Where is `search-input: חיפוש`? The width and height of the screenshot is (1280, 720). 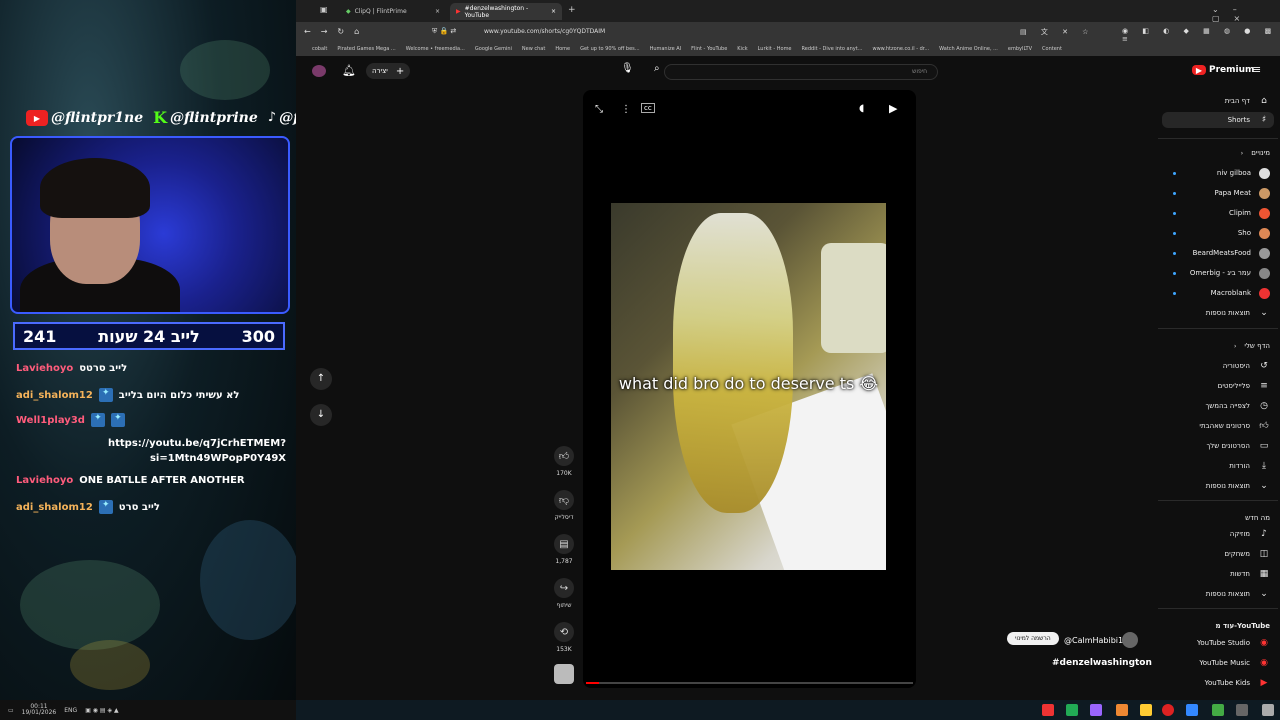
search-input: חיפוש is located at coordinates (801, 72).